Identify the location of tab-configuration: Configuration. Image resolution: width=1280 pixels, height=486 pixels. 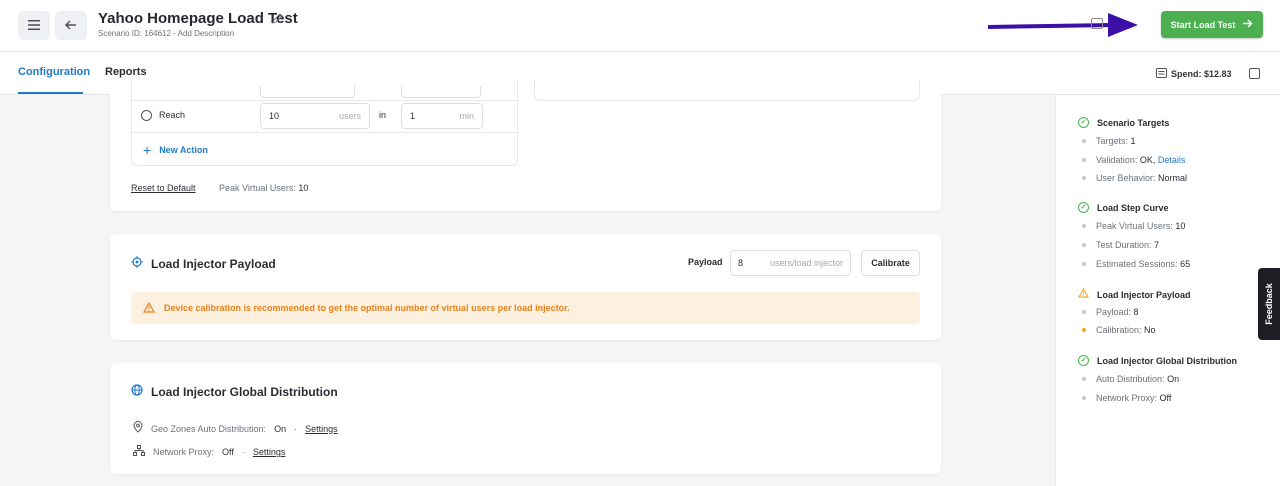
(54, 72).